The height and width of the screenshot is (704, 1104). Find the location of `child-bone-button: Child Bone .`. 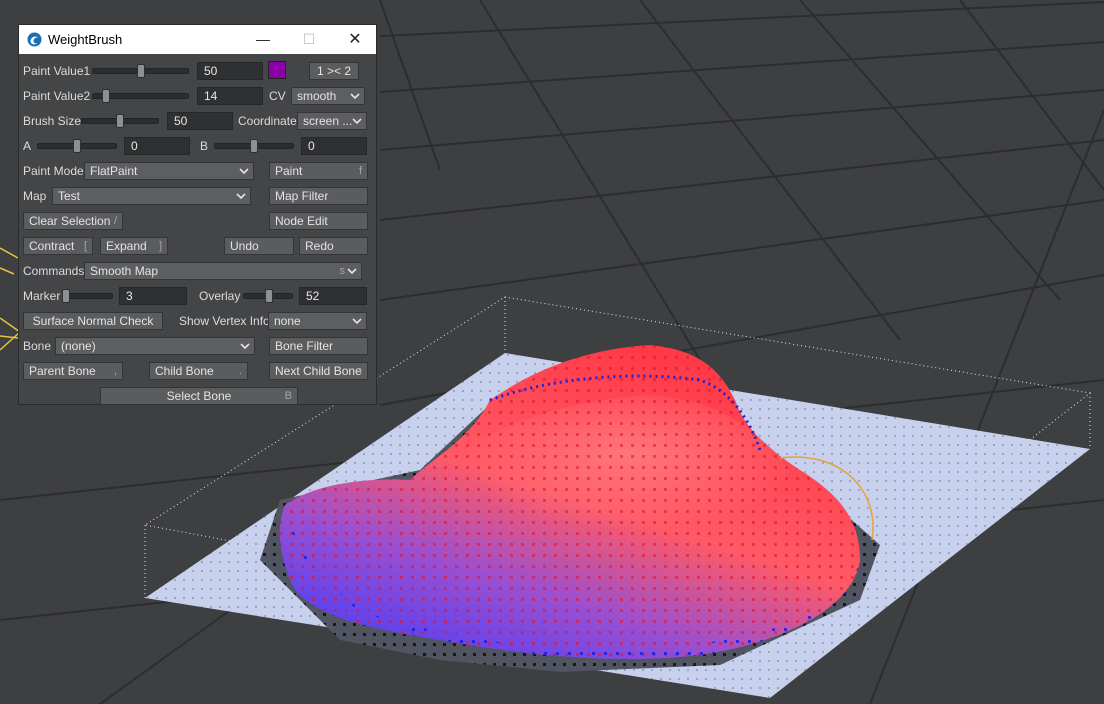

child-bone-button: Child Bone . is located at coordinates (198, 371).